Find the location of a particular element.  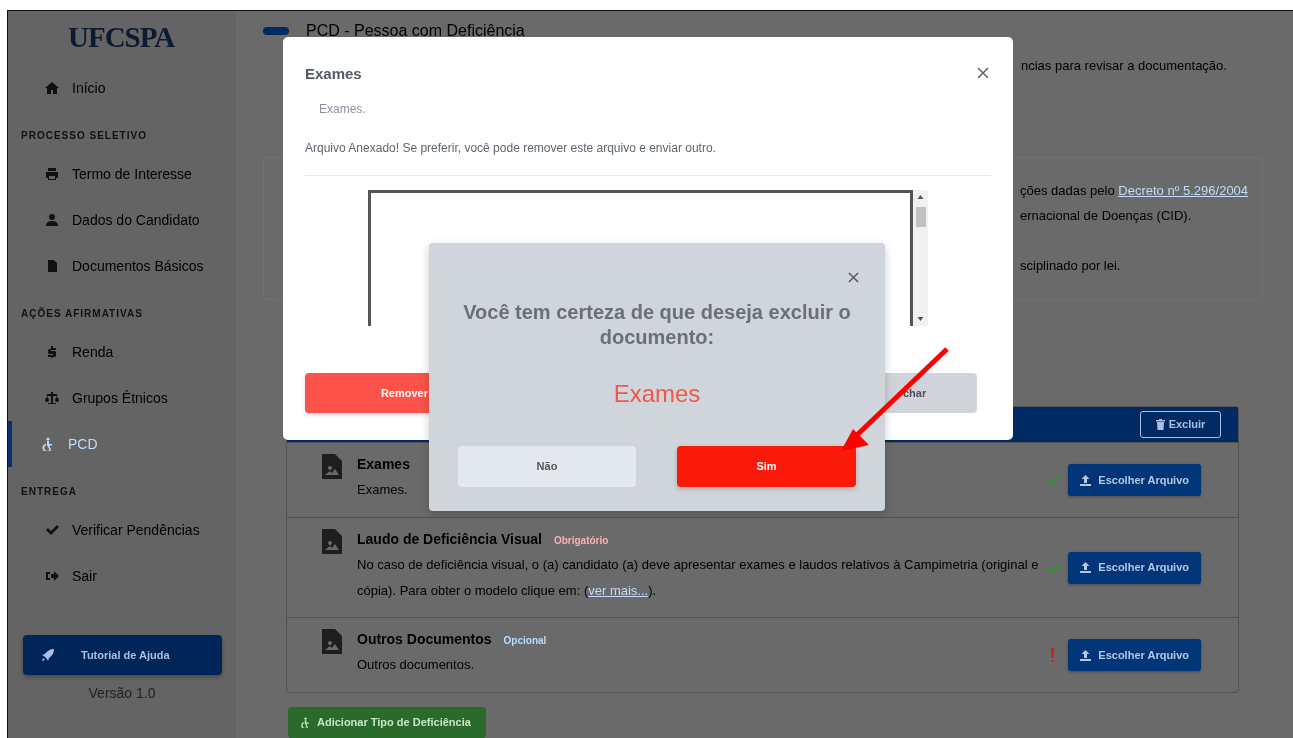

intro-text: ncias para revisar a documentação. is located at coordinates (1124, 64).